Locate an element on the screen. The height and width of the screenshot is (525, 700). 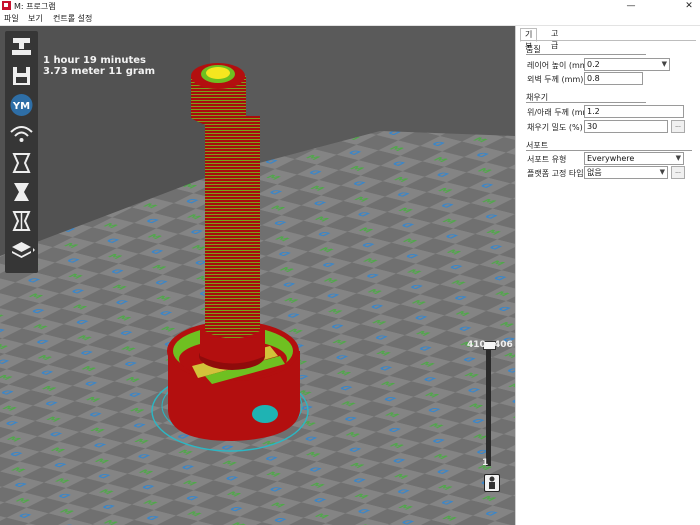
print-estimate: 1 hour 19 minutes 3.73 meter 11 gram is located at coordinates (99, 66).